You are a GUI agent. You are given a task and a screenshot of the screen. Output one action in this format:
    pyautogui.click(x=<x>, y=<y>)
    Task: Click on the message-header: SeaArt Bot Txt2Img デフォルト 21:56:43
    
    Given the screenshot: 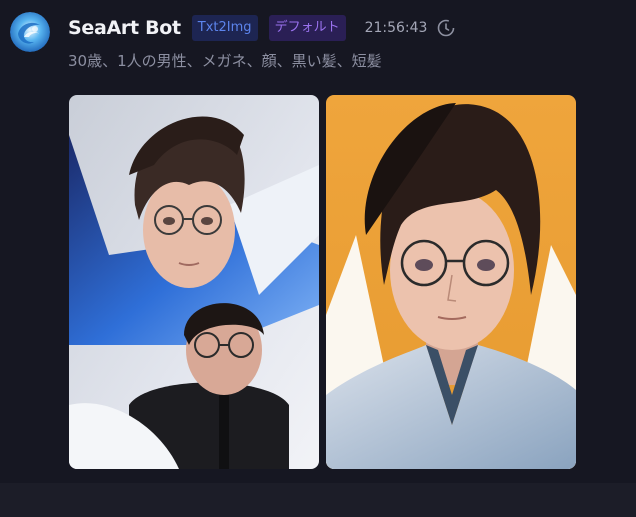 What is the action you would take?
    pyautogui.click(x=261, y=28)
    